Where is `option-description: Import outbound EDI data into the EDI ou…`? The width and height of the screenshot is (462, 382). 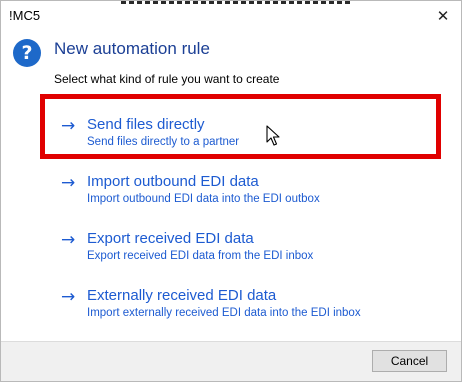 option-description: Import outbound EDI data into the EDI ou… is located at coordinates (203, 199).